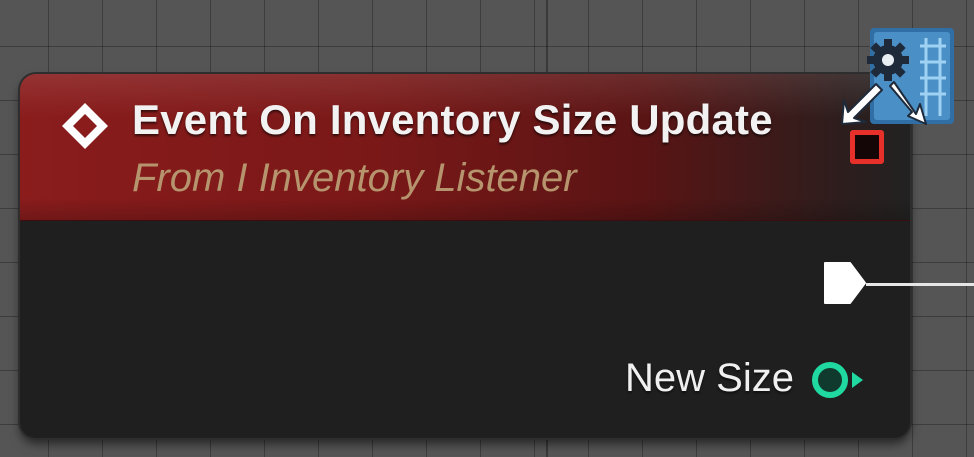  I want to click on node-subtitle: From I Inventory Listener, so click(354, 178).